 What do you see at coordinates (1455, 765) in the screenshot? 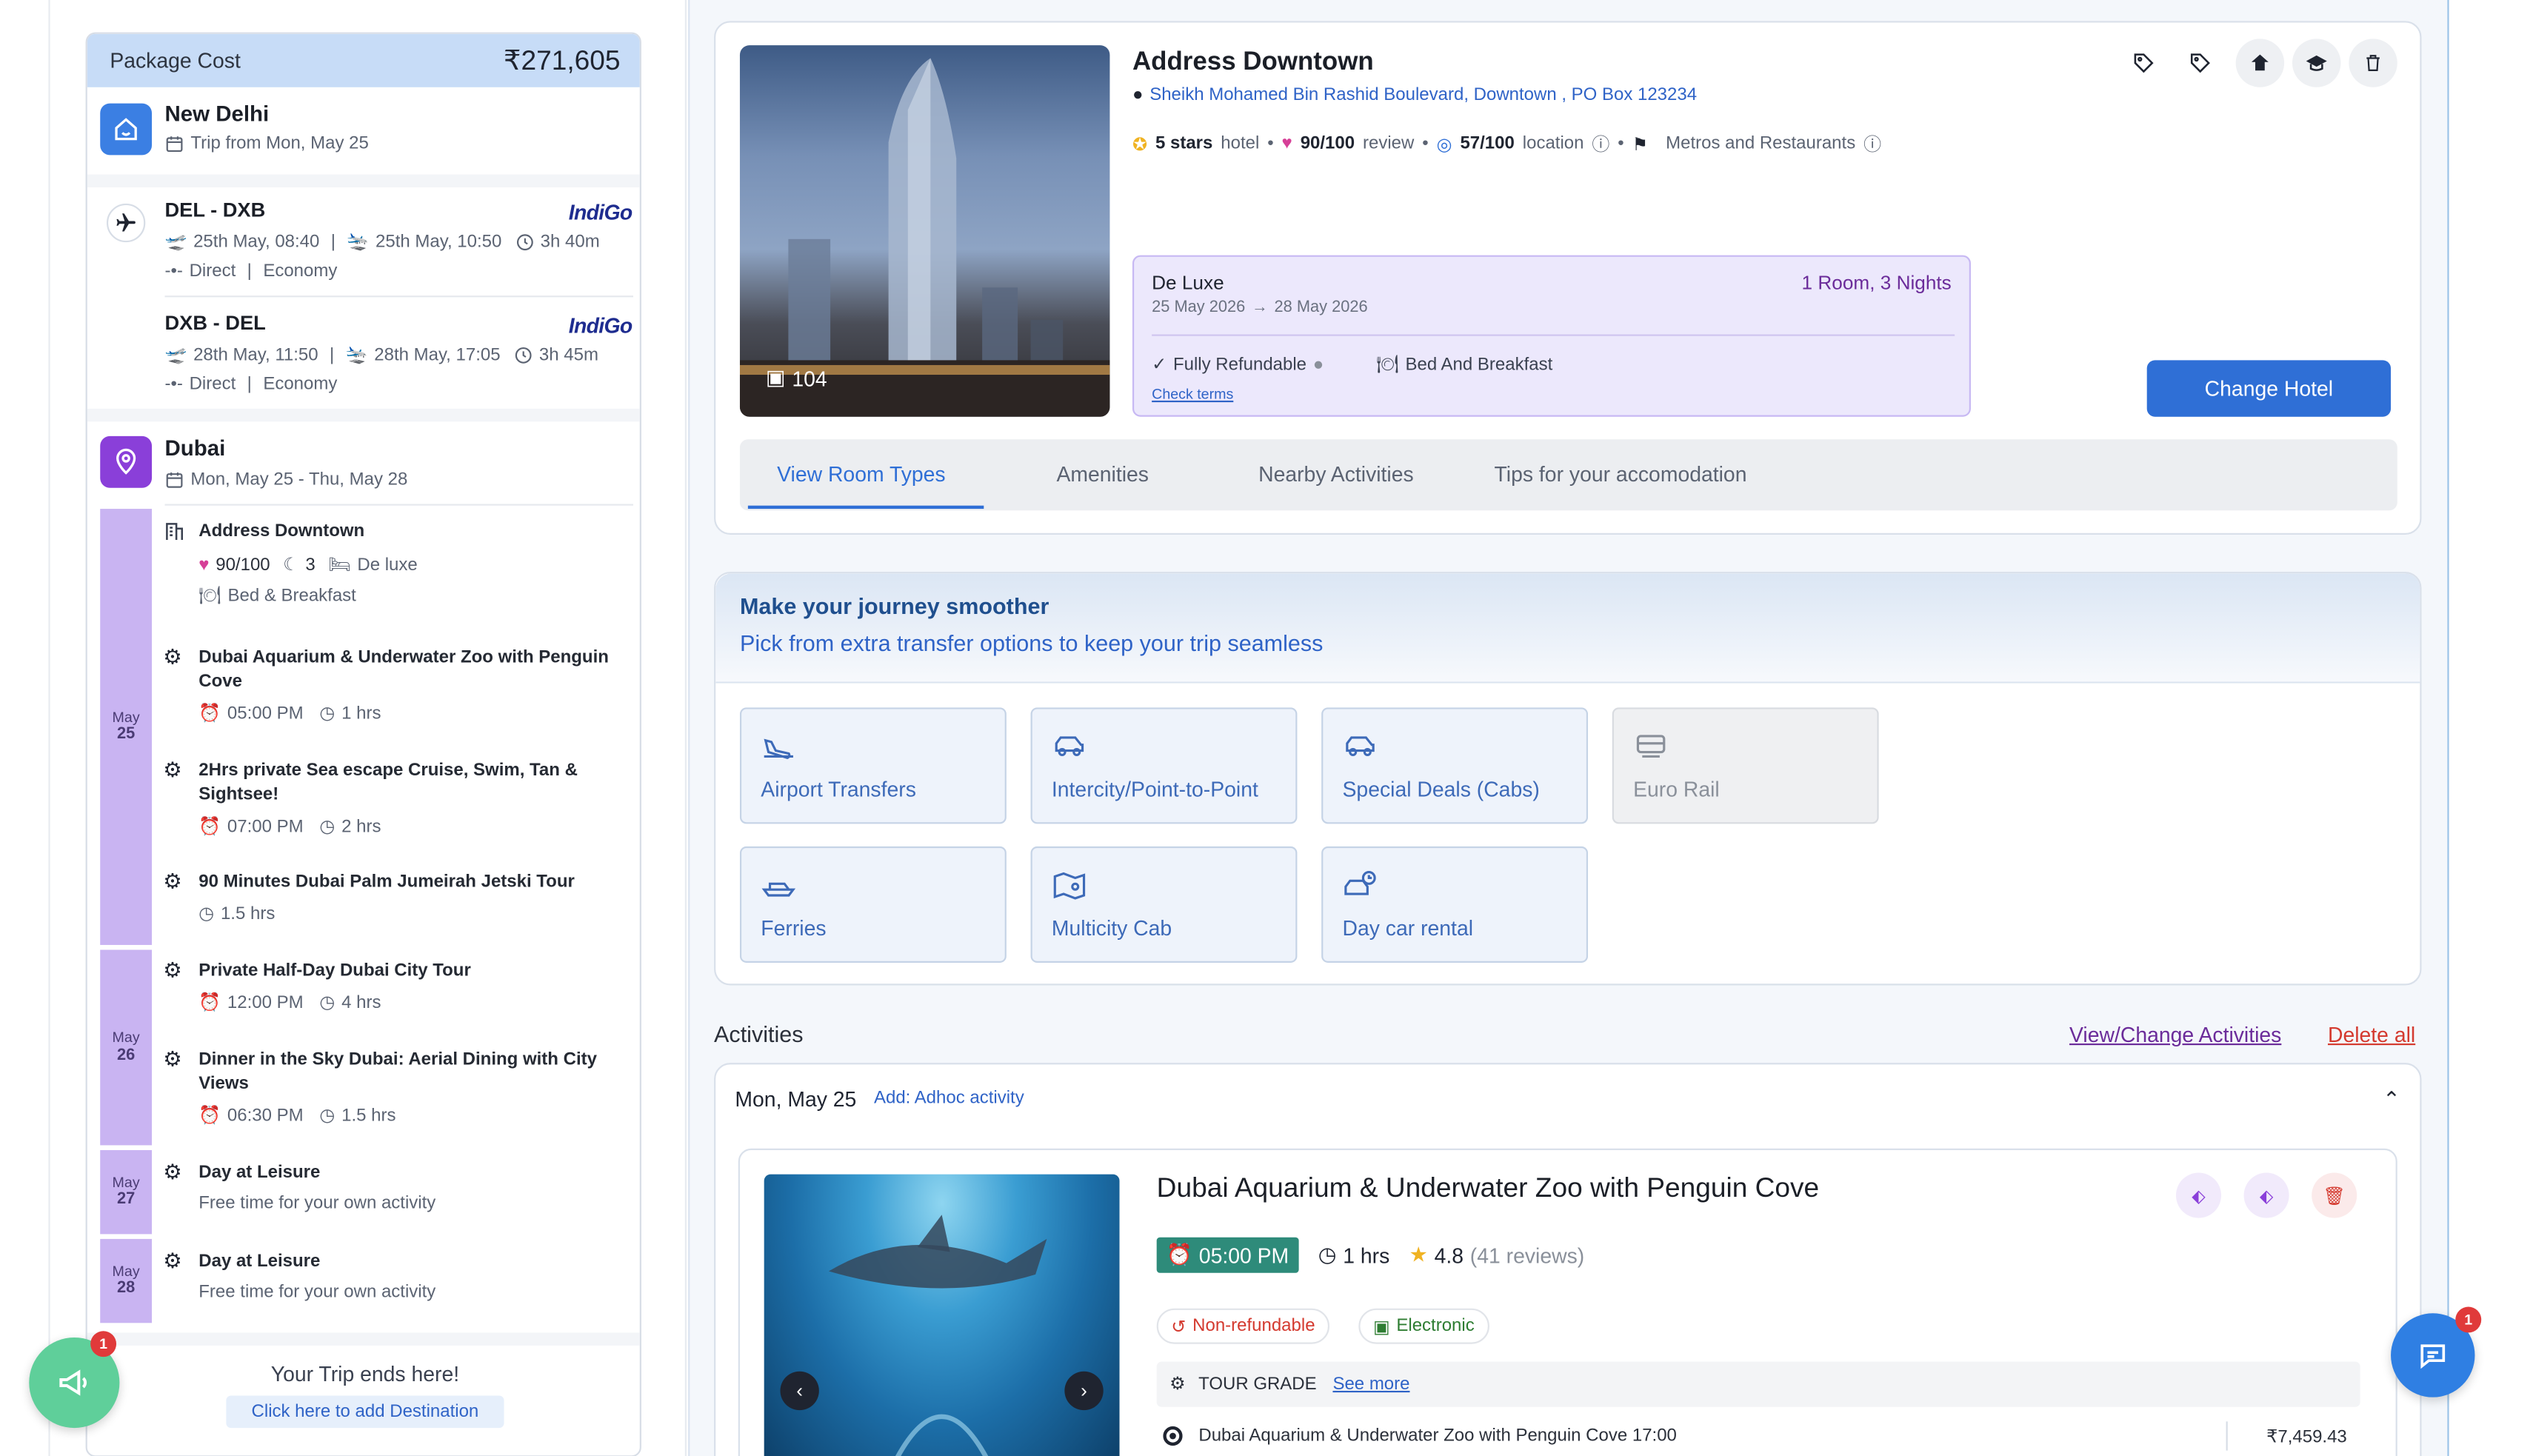
I see `transfer-option-special-deals: Special Deals (Cabs)` at bounding box center [1455, 765].